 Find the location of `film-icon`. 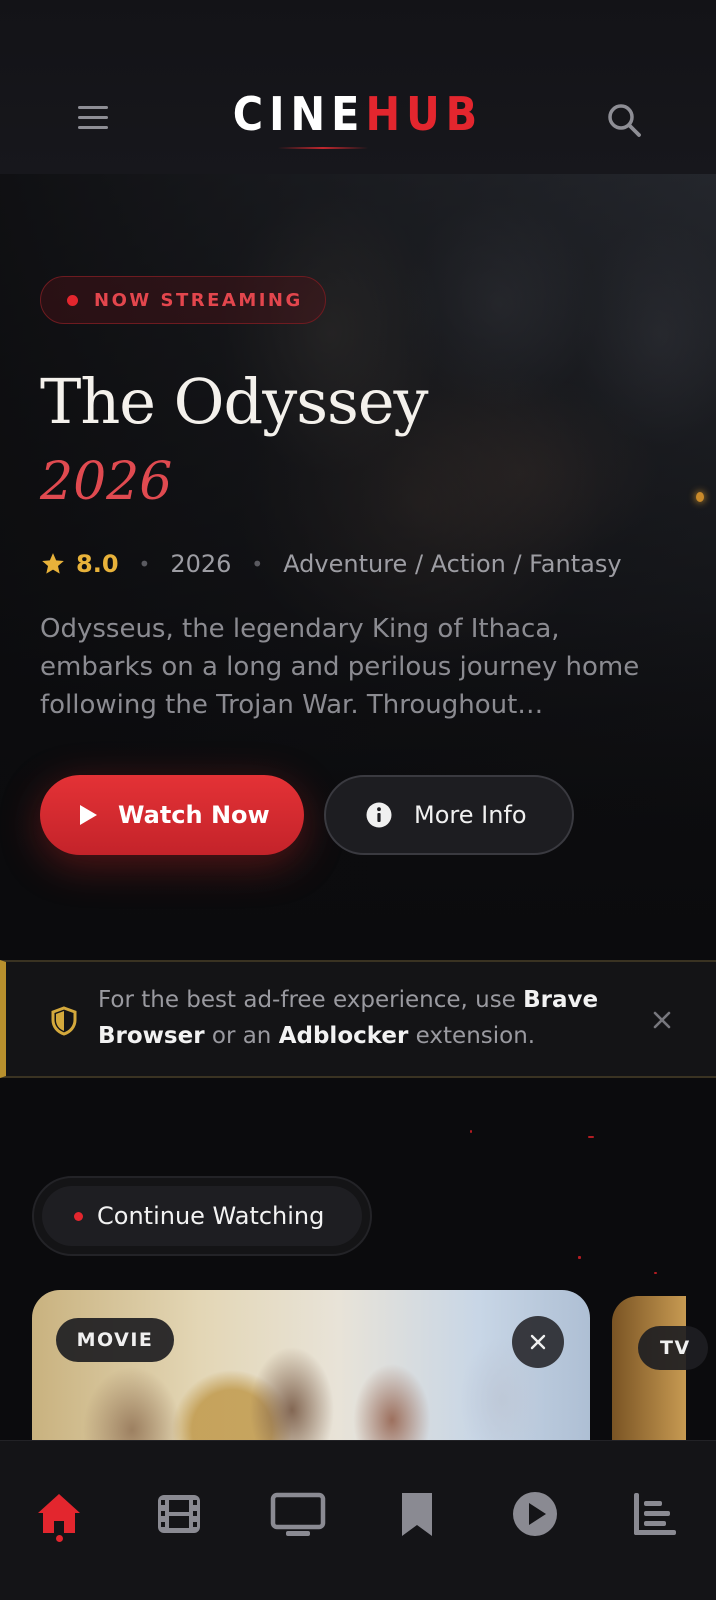

film-icon is located at coordinates (179, 1514).